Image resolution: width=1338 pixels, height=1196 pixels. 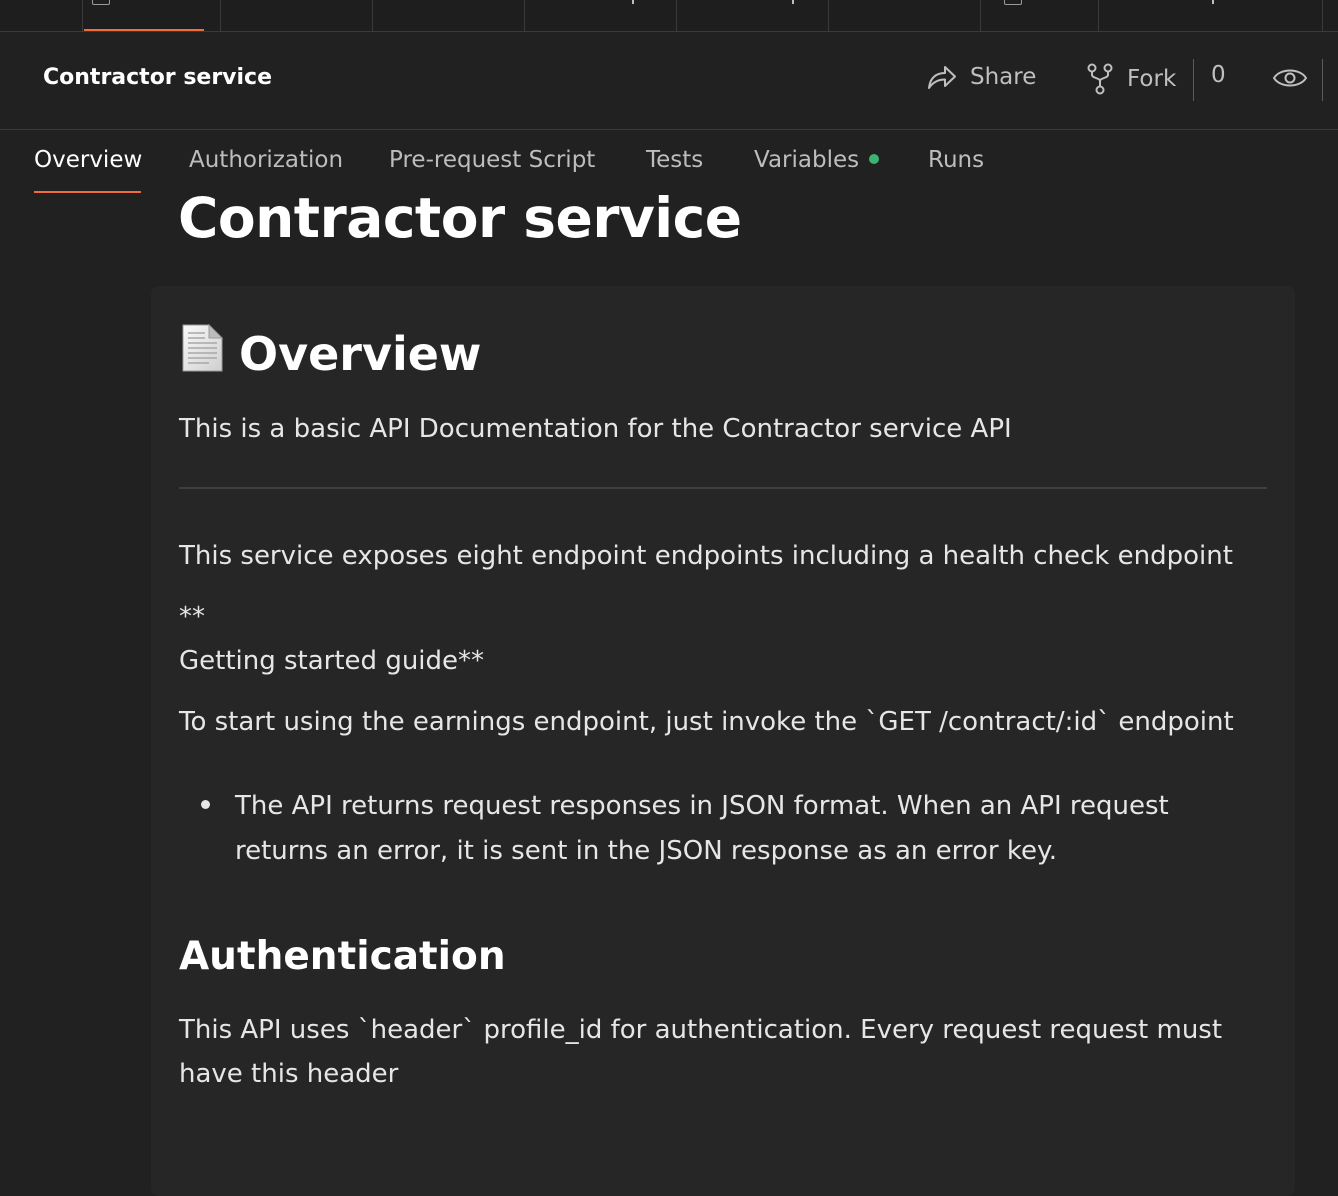 I want to click on share-label: Share, so click(x=1003, y=77).